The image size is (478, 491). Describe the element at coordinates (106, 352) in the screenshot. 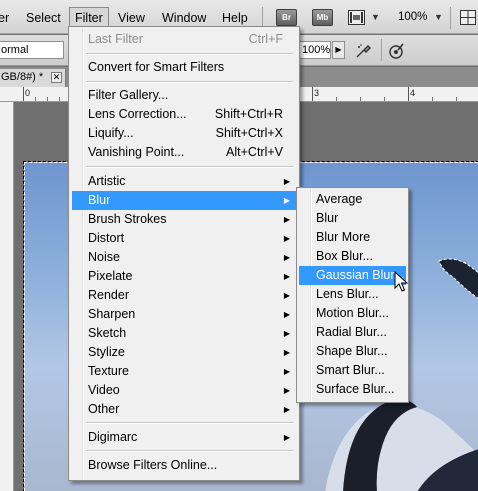

I see `menu-item-label: Stylize` at that location.